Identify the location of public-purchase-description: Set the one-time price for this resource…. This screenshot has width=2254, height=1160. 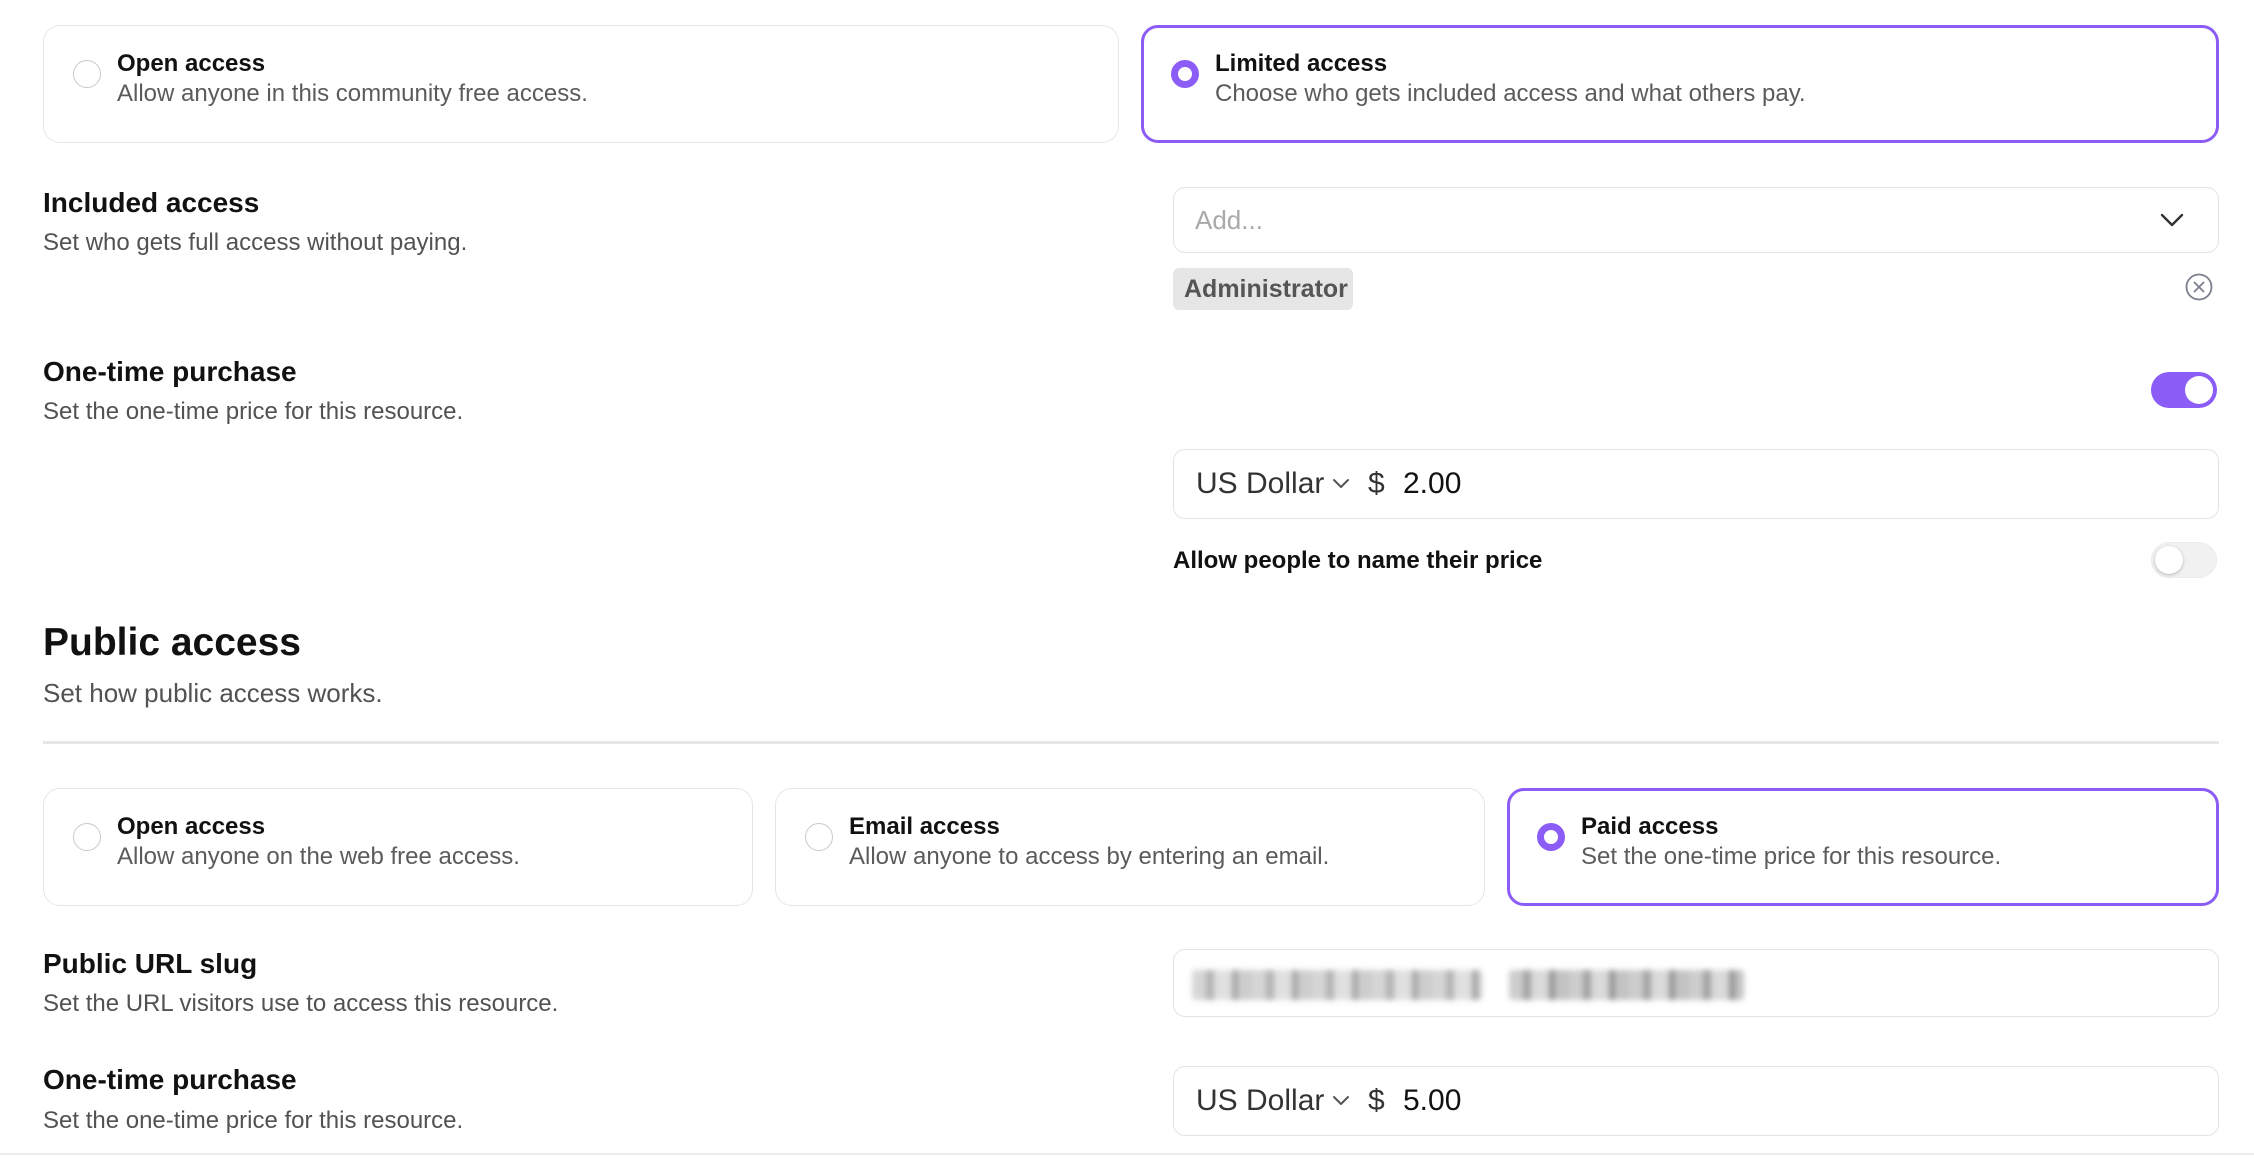
(253, 1120).